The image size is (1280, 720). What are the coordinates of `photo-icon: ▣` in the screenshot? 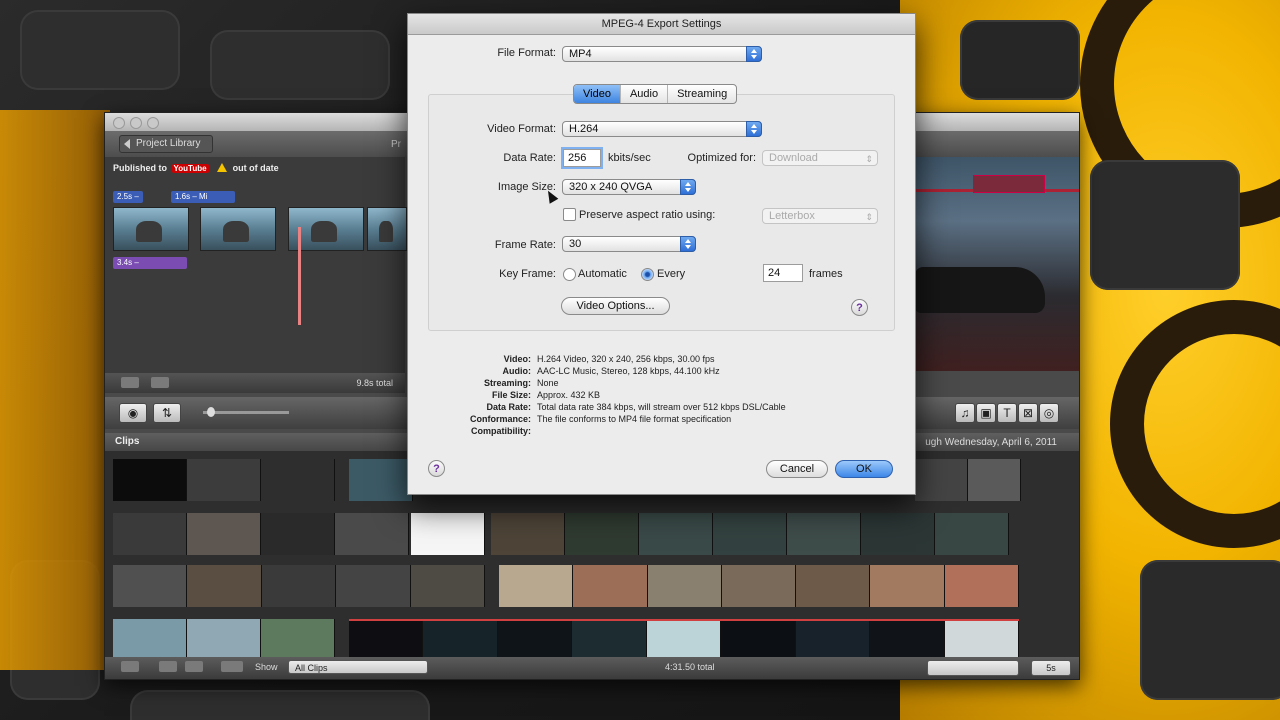 It's located at (986, 413).